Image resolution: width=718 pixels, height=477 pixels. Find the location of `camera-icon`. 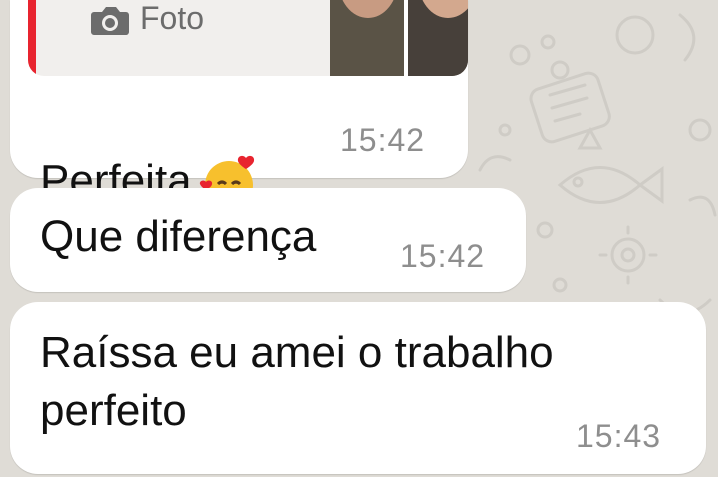

camera-icon is located at coordinates (110, 21).